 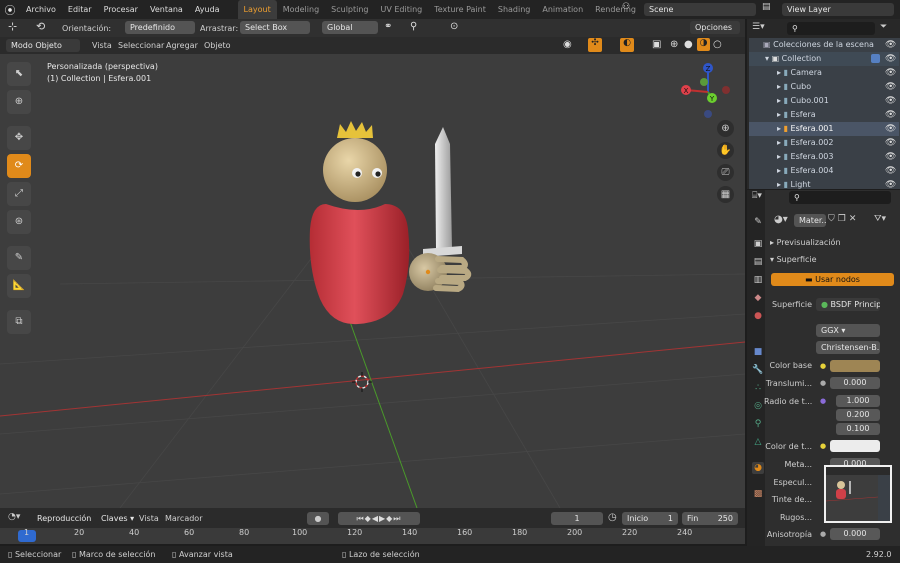 What do you see at coordinates (848, 330) in the screenshot?
I see `distribution-dropdown: GGX ▾` at bounding box center [848, 330].